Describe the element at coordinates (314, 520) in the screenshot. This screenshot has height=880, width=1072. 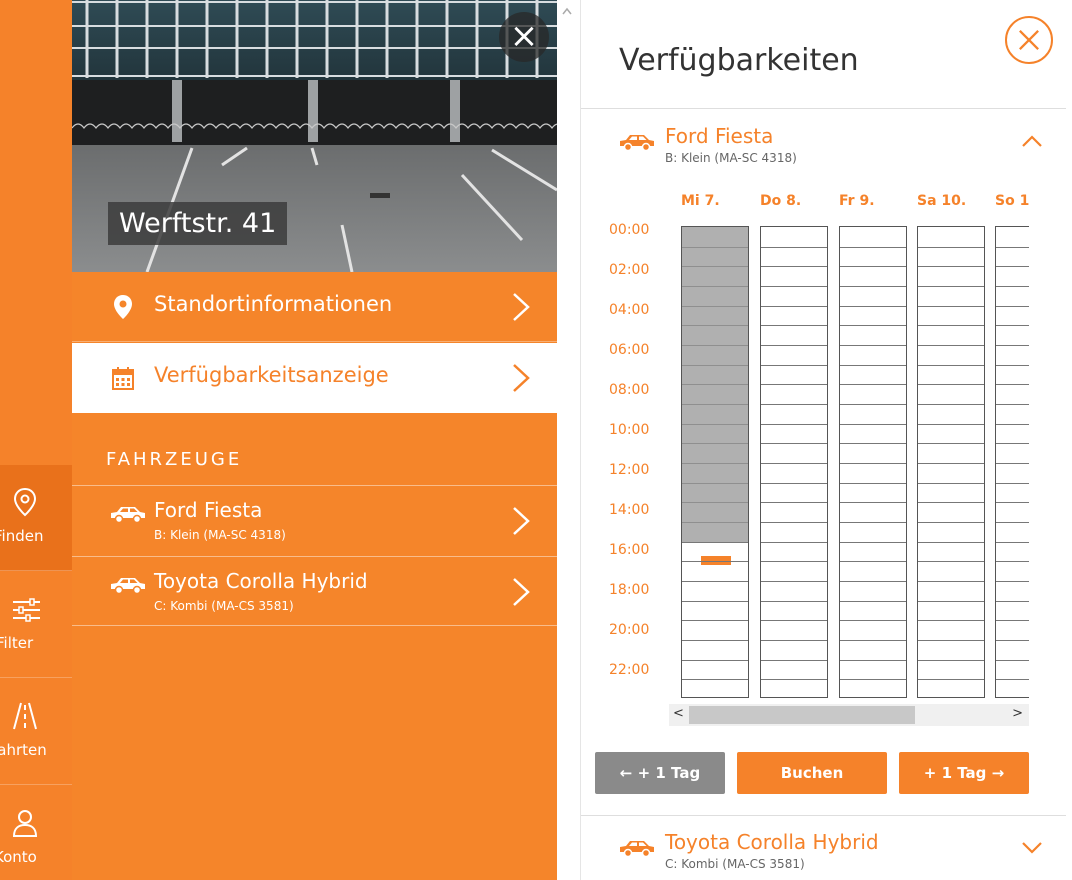
I see `vehicle-row-ford-fiesta: Ford Fiesta B: Klein (MA-SC 4318)` at that location.